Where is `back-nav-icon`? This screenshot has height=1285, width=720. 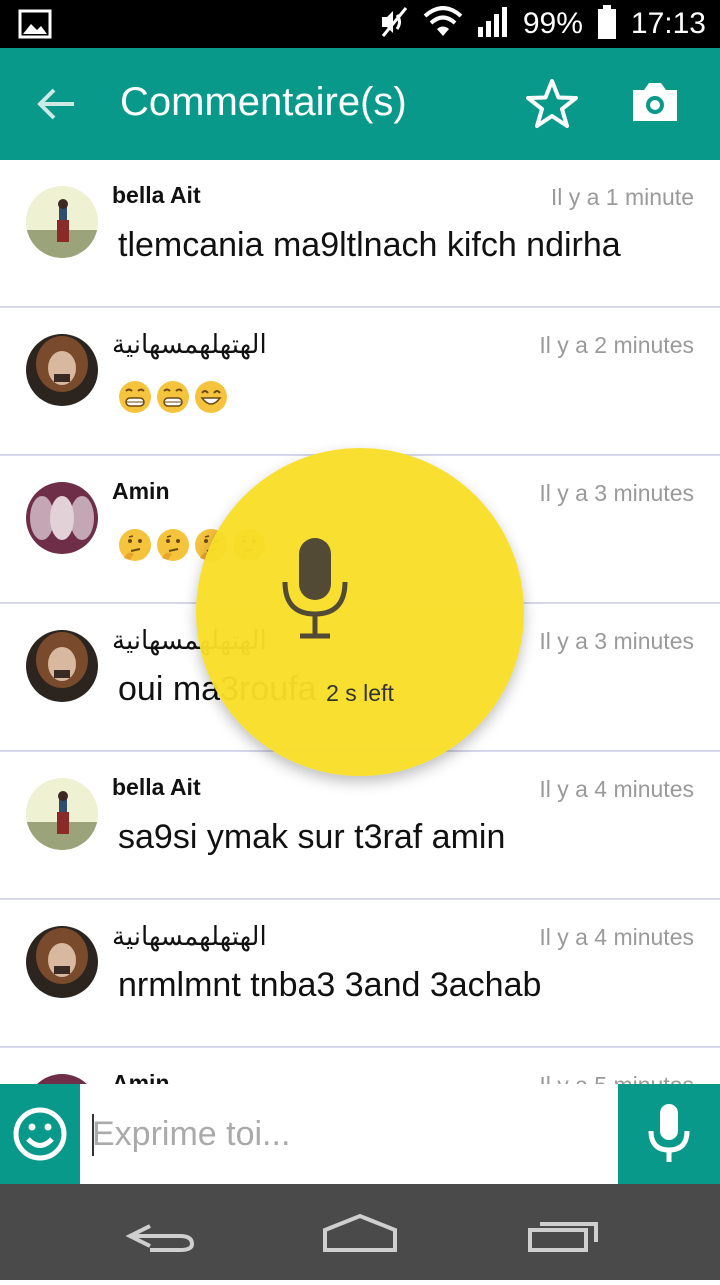 back-nav-icon is located at coordinates (160, 1238).